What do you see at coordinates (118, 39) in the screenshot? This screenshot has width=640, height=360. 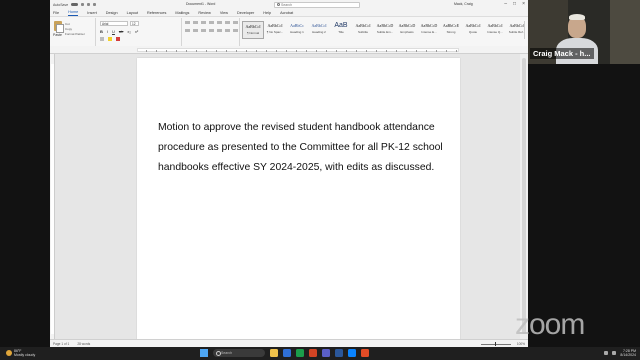 I see `font-color-icon` at bounding box center [118, 39].